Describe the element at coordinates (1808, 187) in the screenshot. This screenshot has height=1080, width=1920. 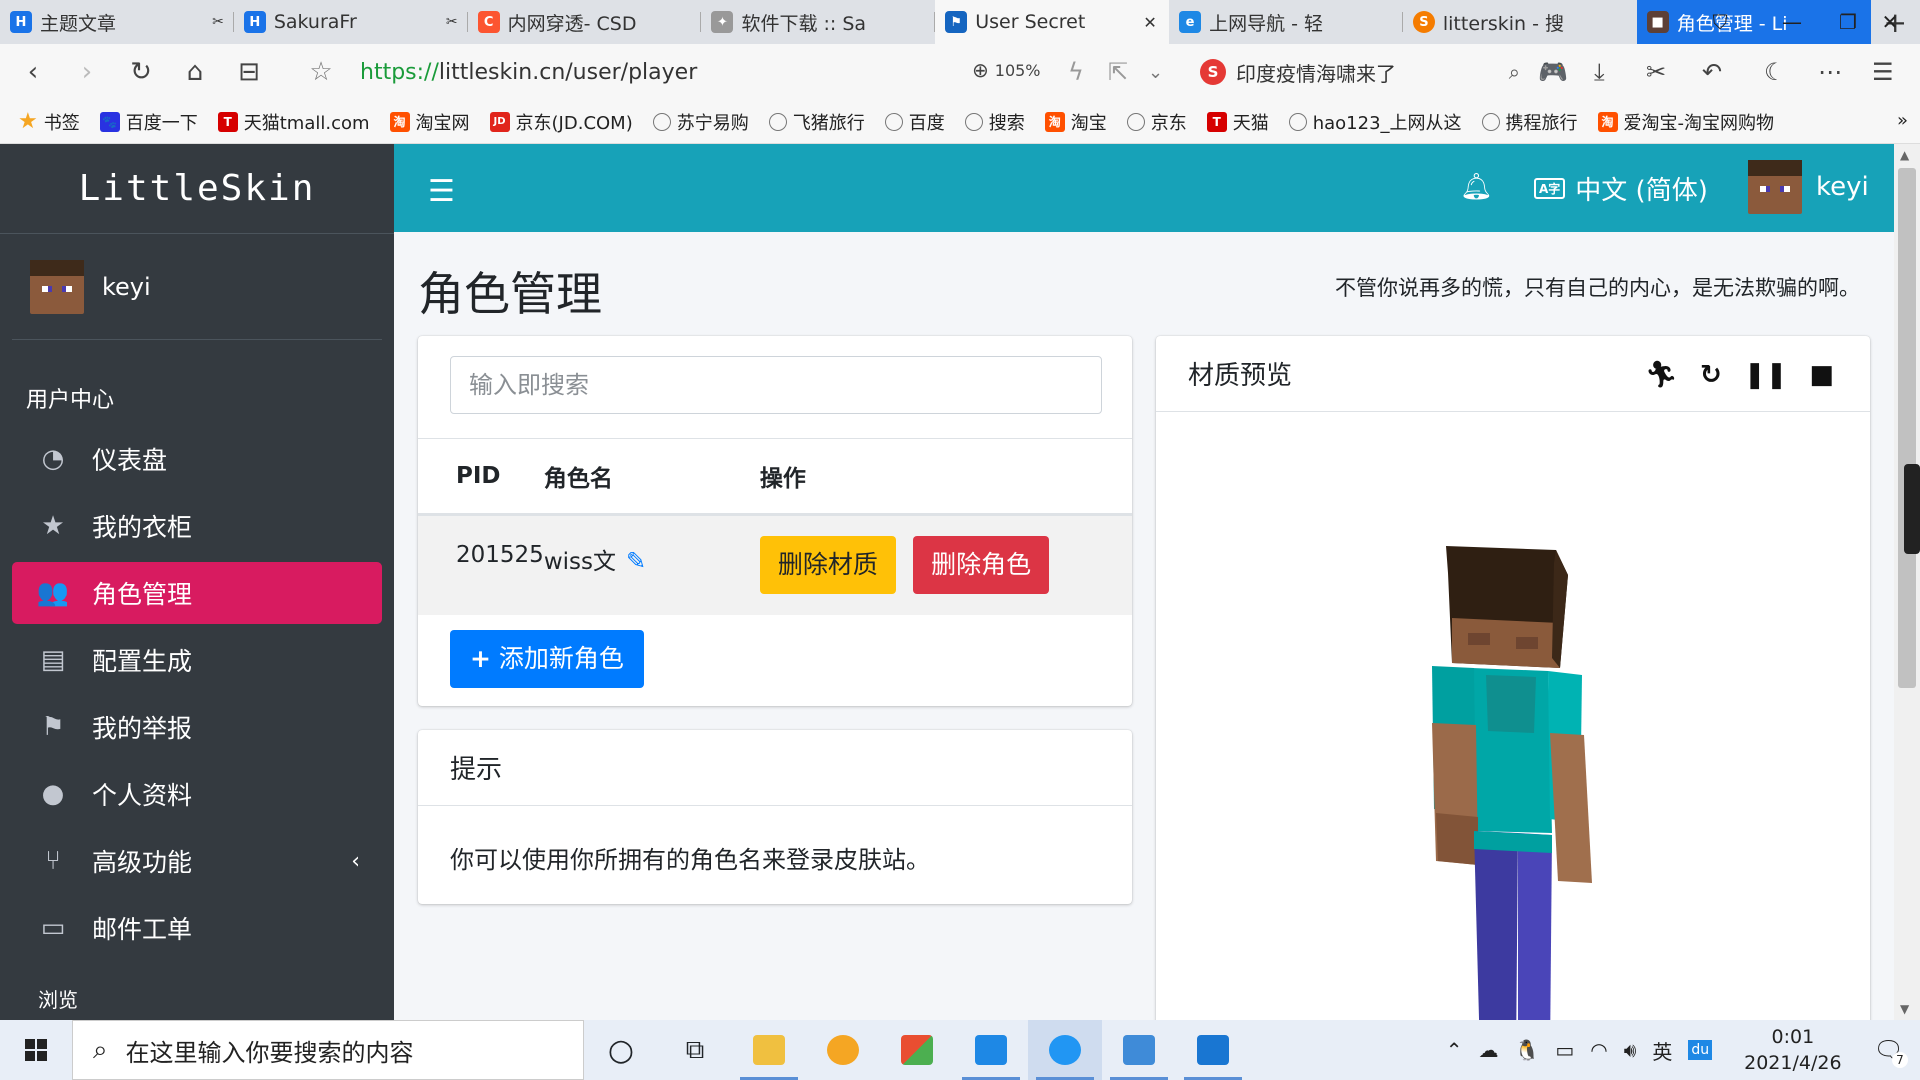
I see `user-menu: keyi` at that location.